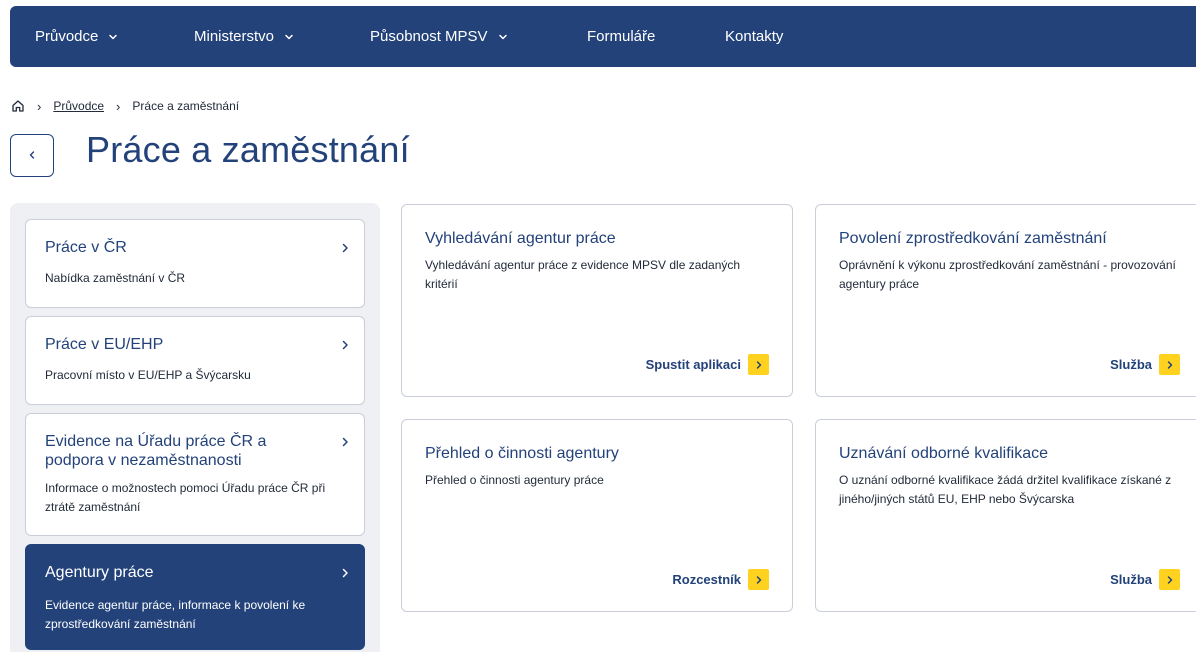  What do you see at coordinates (973, 238) in the screenshot?
I see `card-title: Povolení zprostředkování zaměstnání` at bounding box center [973, 238].